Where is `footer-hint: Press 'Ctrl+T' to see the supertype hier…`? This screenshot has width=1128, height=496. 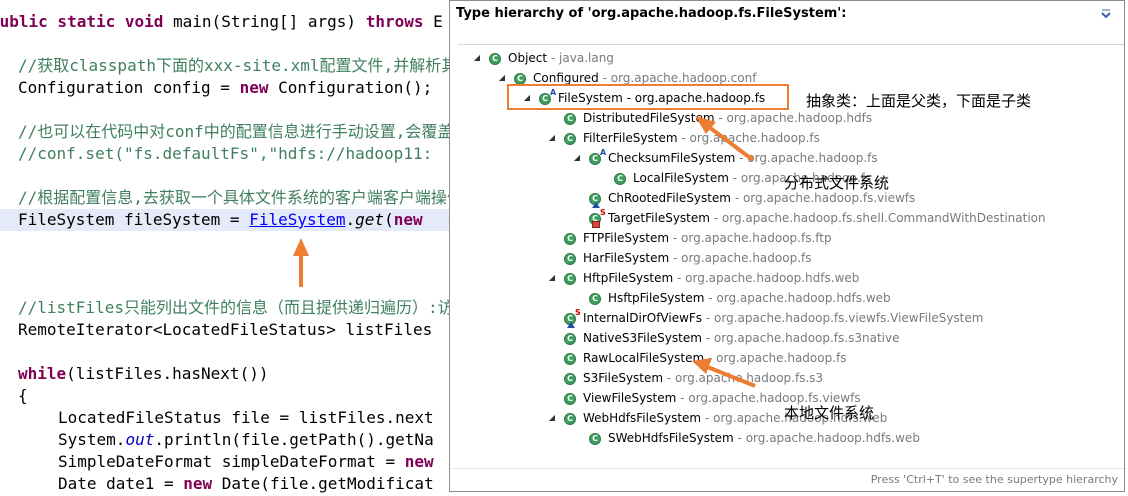 footer-hint: Press 'Ctrl+T' to see the supertype hier… is located at coordinates (994, 479).